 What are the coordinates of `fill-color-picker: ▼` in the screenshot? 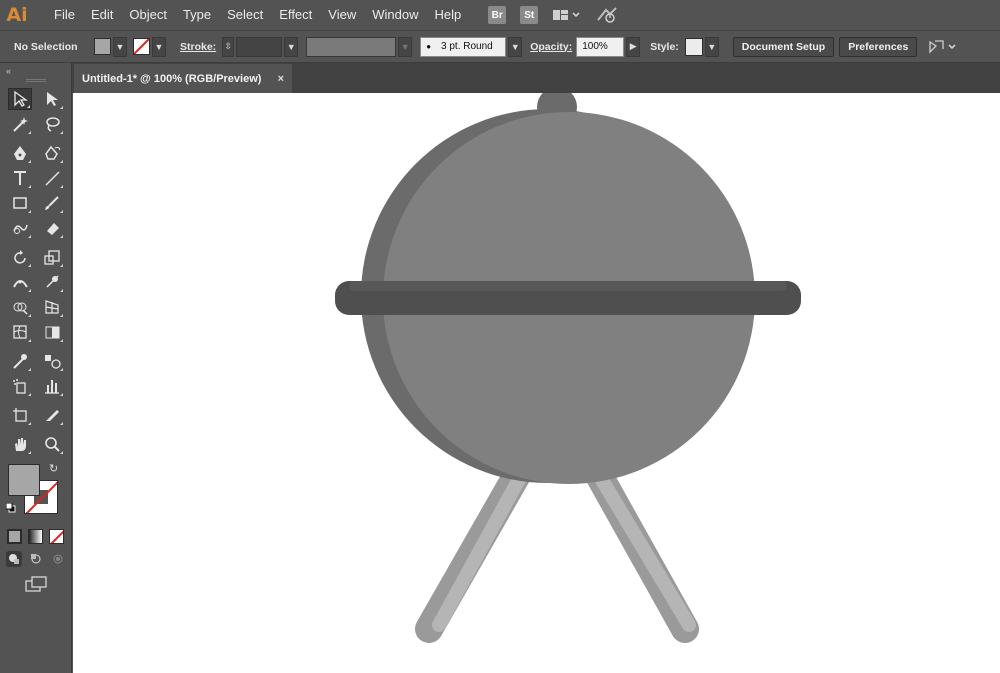 It's located at (110, 46).